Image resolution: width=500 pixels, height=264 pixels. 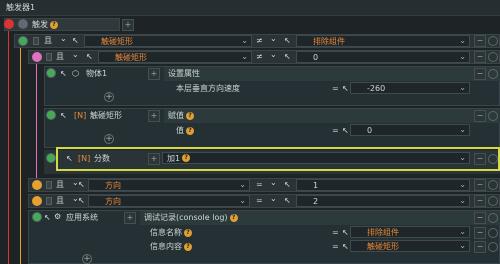 What do you see at coordinates (106, 115) in the screenshot?
I see `variable-name: 触碰矩形` at bounding box center [106, 115].